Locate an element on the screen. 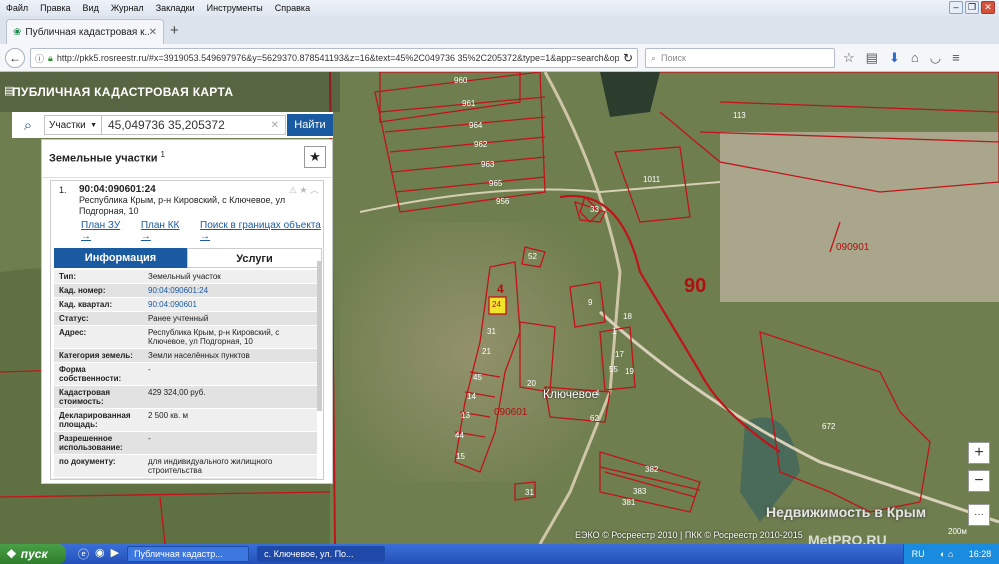  parcel-label: 963 is located at coordinates (488, 164).